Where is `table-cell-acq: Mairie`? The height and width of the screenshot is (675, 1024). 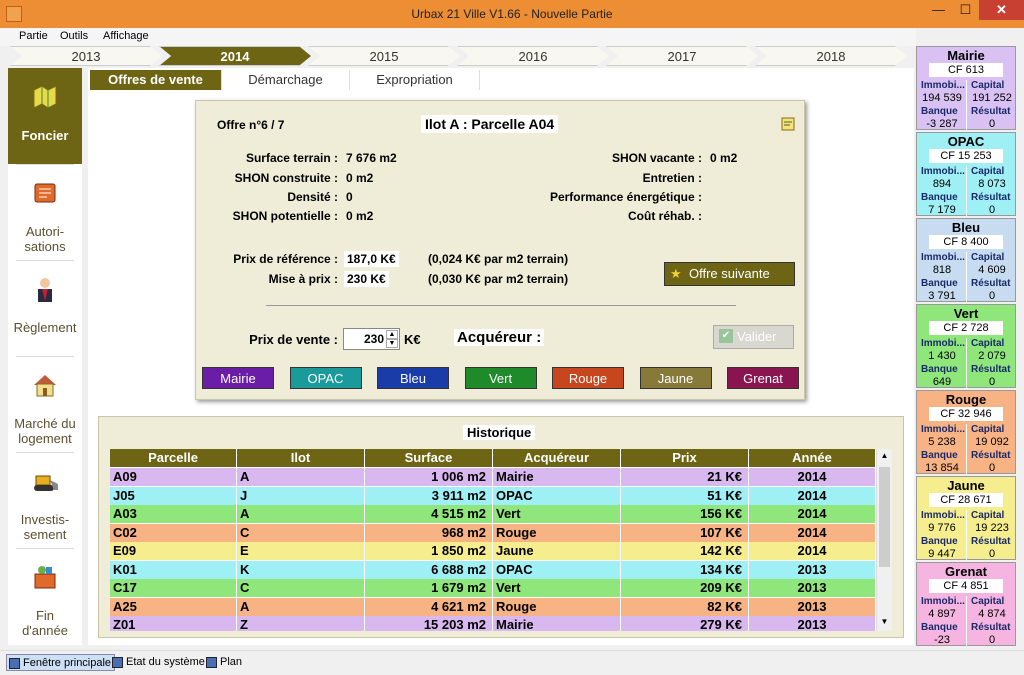 table-cell-acq: Mairie is located at coordinates (557, 623).